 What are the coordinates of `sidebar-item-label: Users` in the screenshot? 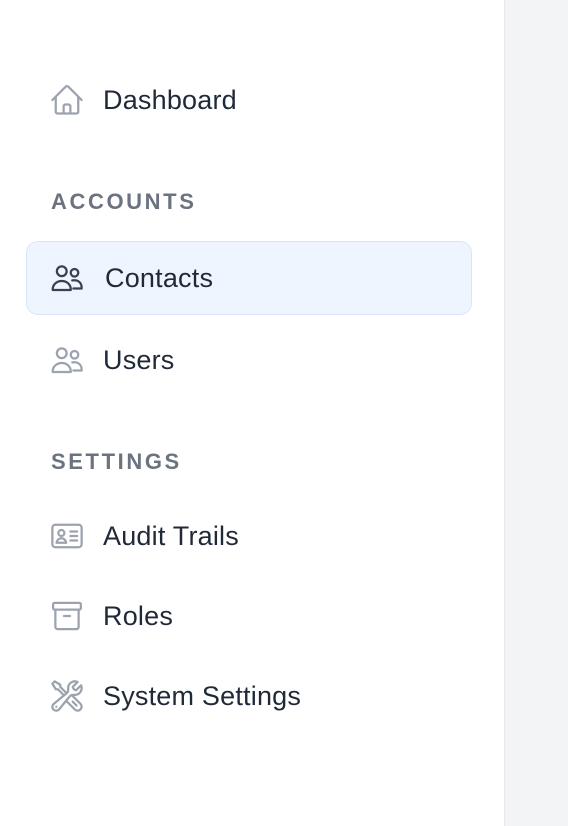 It's located at (139, 359).